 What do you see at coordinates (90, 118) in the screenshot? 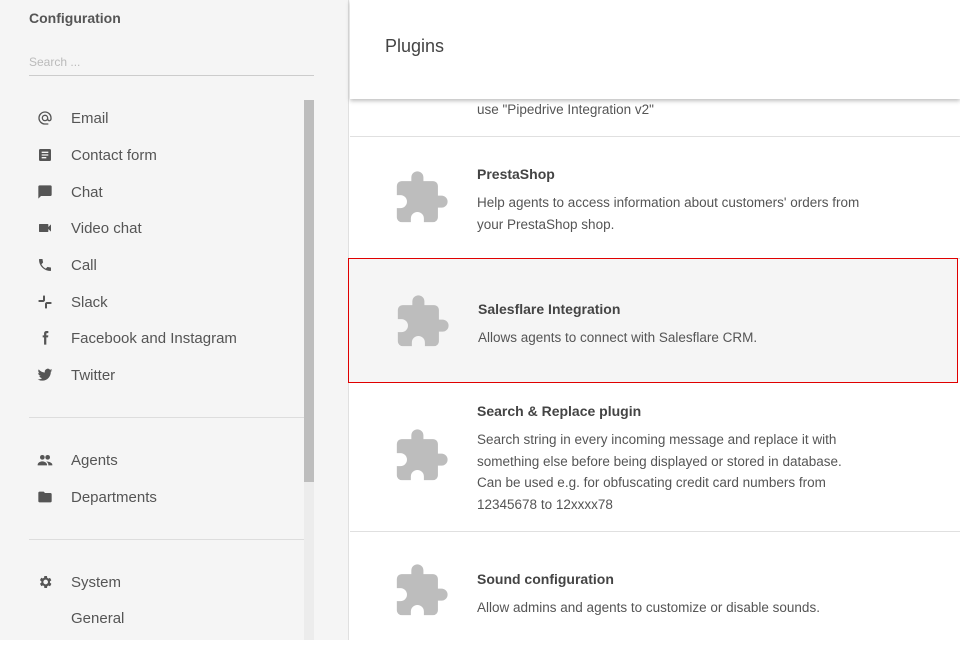
I see `sidebar-item-label: Email` at bounding box center [90, 118].